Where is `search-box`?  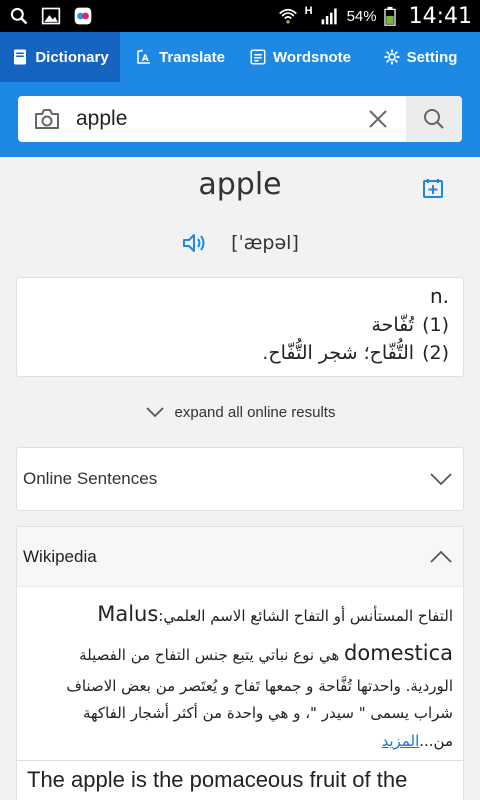 search-box is located at coordinates (240, 119).